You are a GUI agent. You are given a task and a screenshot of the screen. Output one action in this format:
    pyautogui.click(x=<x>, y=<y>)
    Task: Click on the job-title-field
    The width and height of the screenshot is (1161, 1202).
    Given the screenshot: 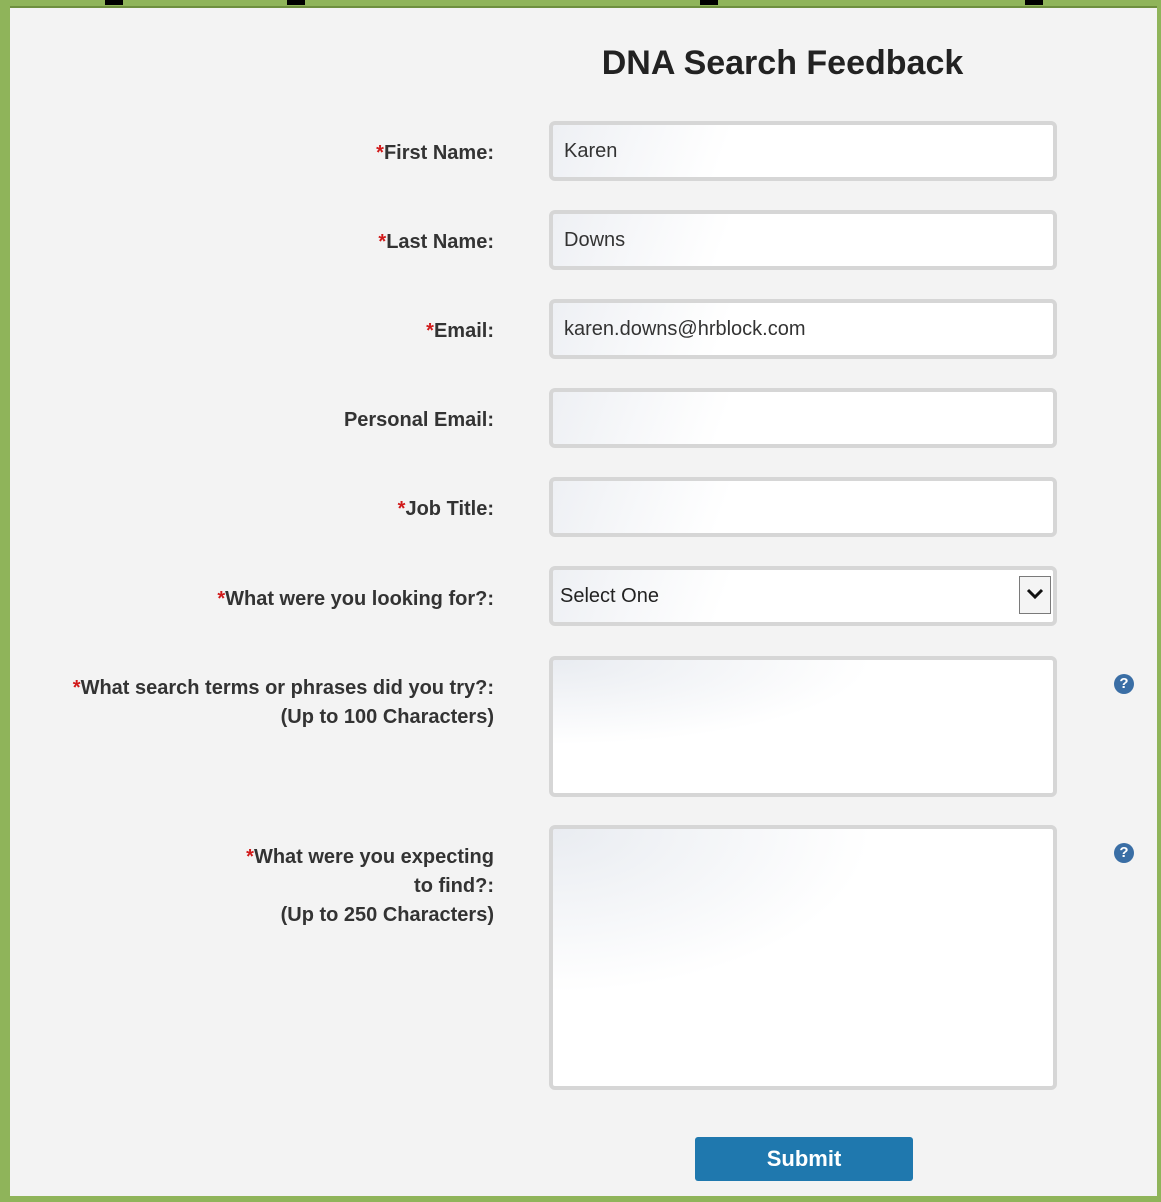 What is the action you would take?
    pyautogui.click(x=803, y=507)
    